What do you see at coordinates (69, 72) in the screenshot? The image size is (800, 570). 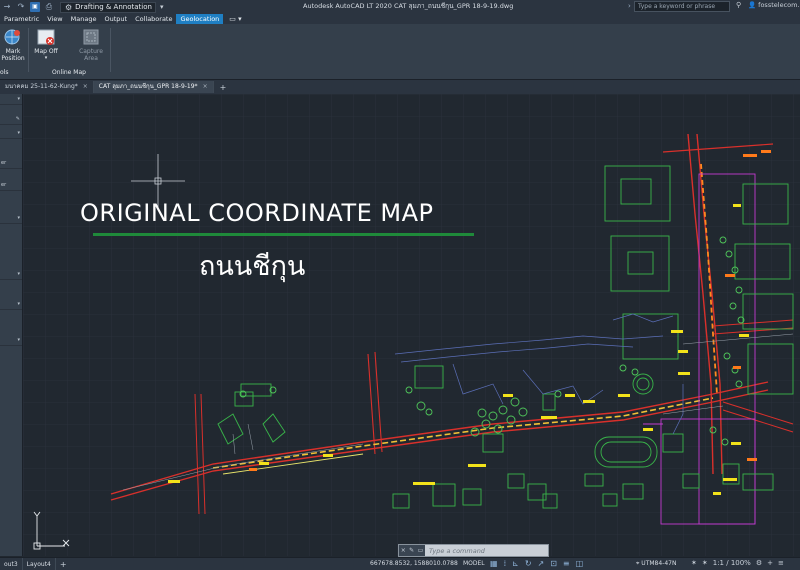 I see `online-map-panel-label: Online Map` at bounding box center [69, 72].